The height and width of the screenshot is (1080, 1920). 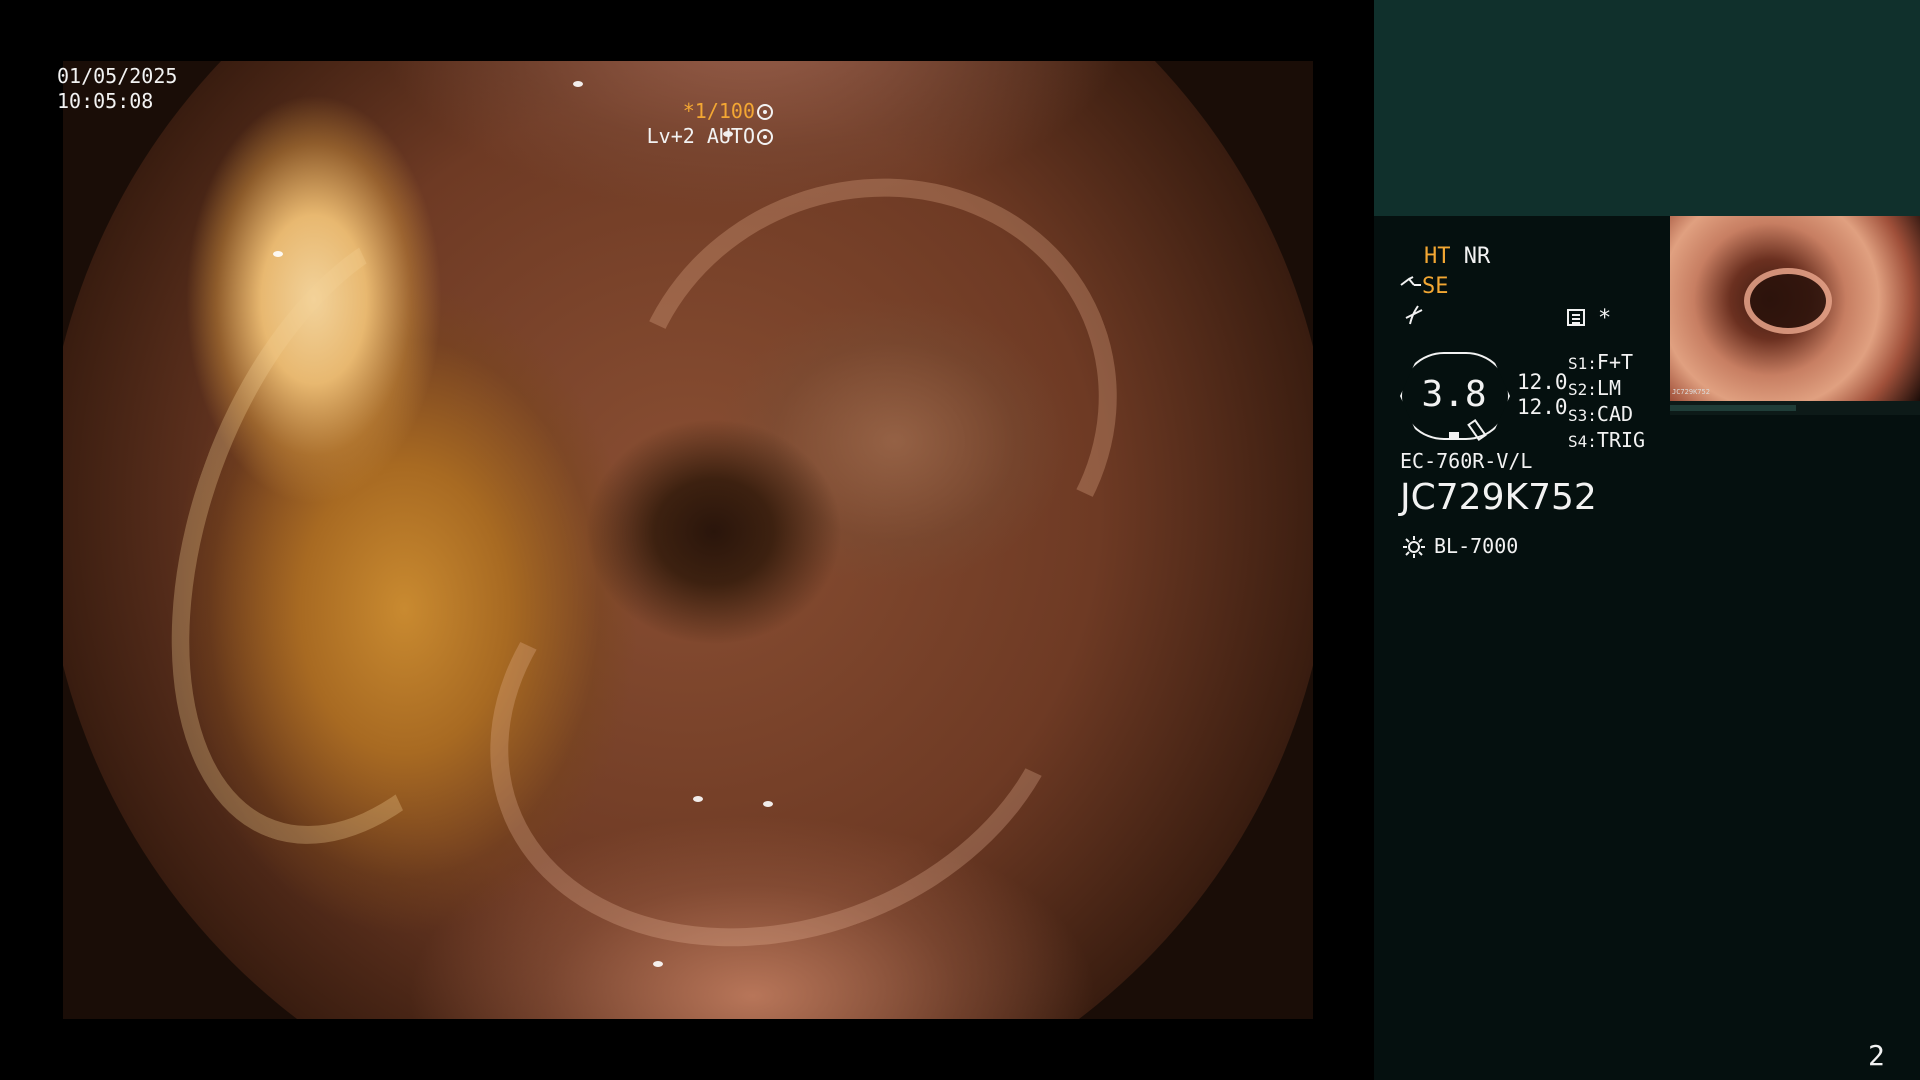 What do you see at coordinates (1466, 461) in the screenshot?
I see `scope-model: EC-760R-V/L` at bounding box center [1466, 461].